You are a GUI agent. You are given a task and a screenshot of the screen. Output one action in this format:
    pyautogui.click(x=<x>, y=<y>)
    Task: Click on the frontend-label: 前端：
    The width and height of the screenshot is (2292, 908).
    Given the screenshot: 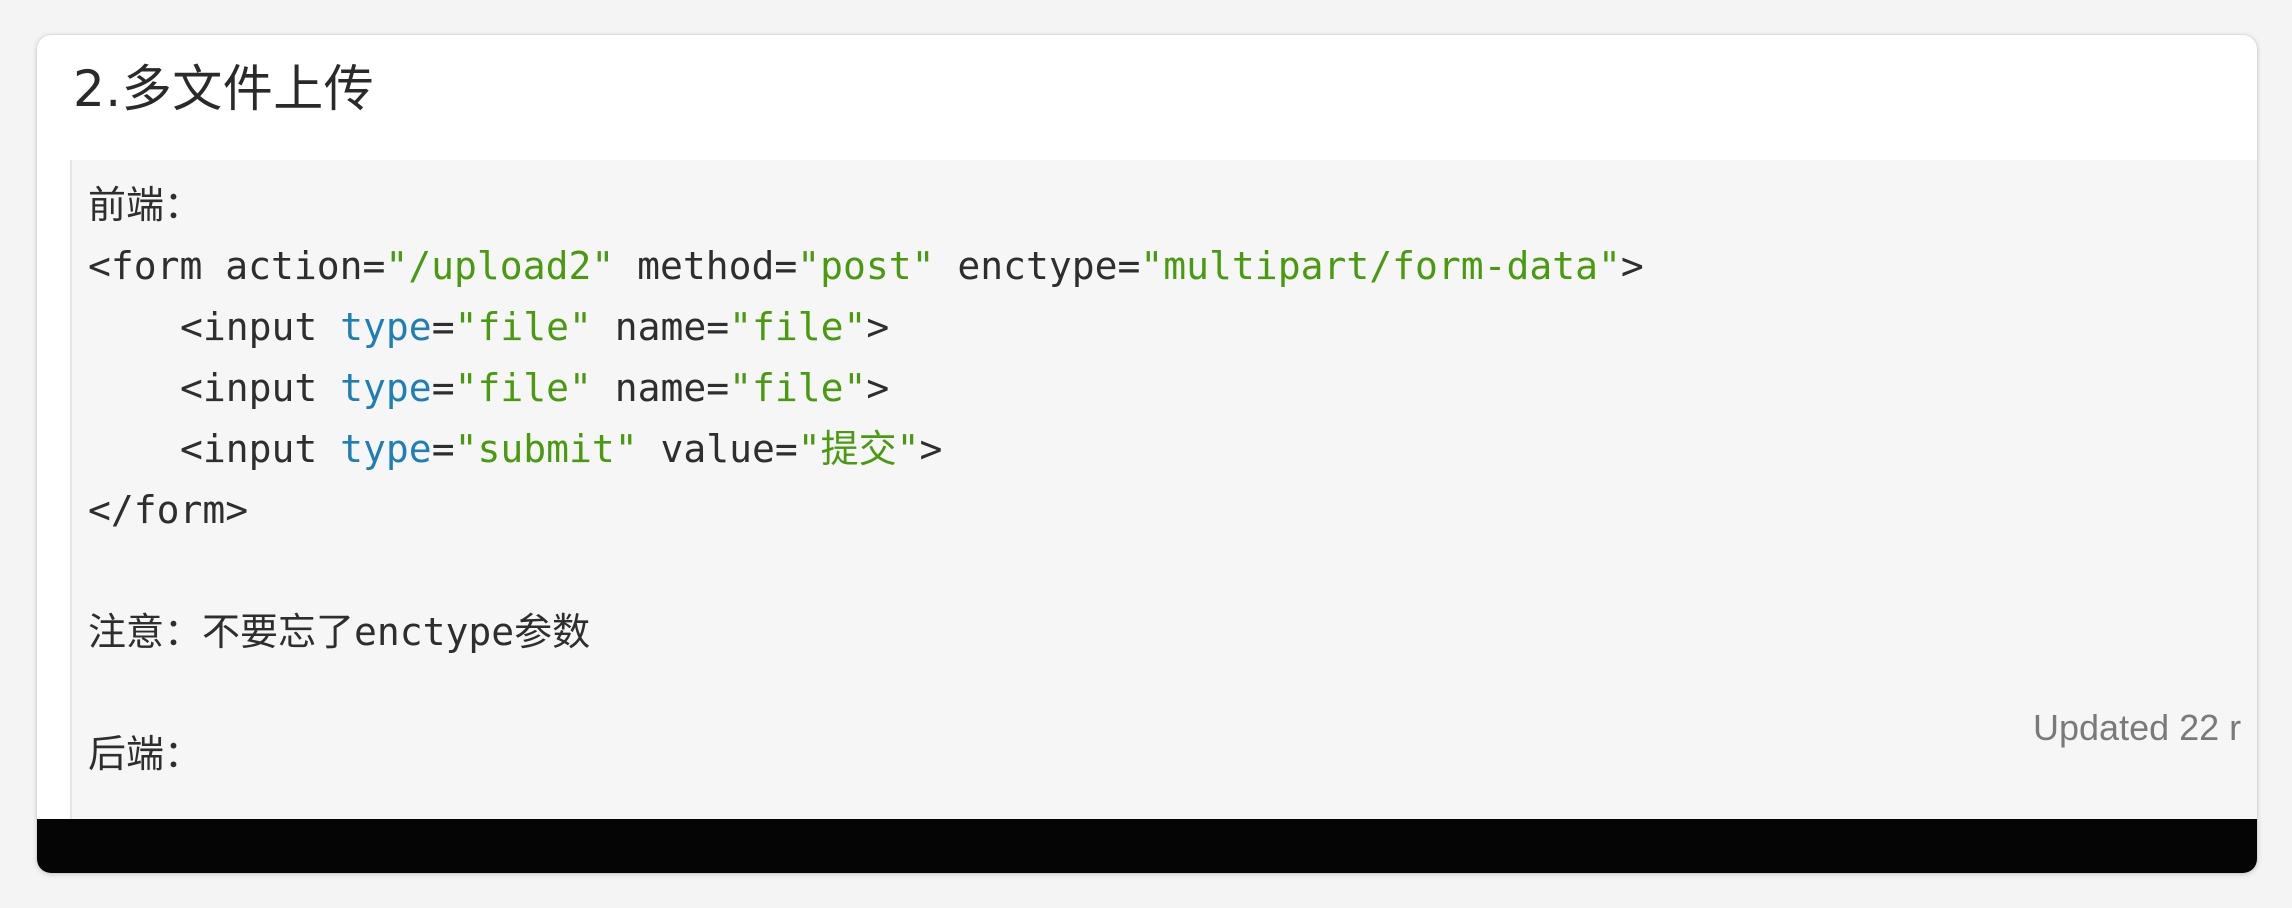 What is the action you would take?
    pyautogui.click(x=145, y=205)
    